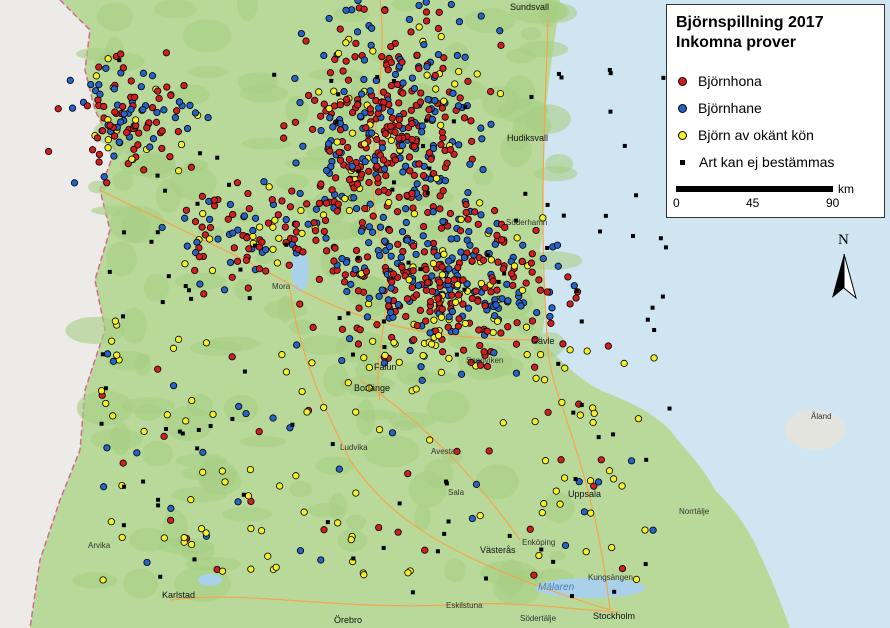 This screenshot has width=890, height=628. Describe the element at coordinates (485, 360) in the screenshot. I see `place-sandviken: Sandviken` at that location.